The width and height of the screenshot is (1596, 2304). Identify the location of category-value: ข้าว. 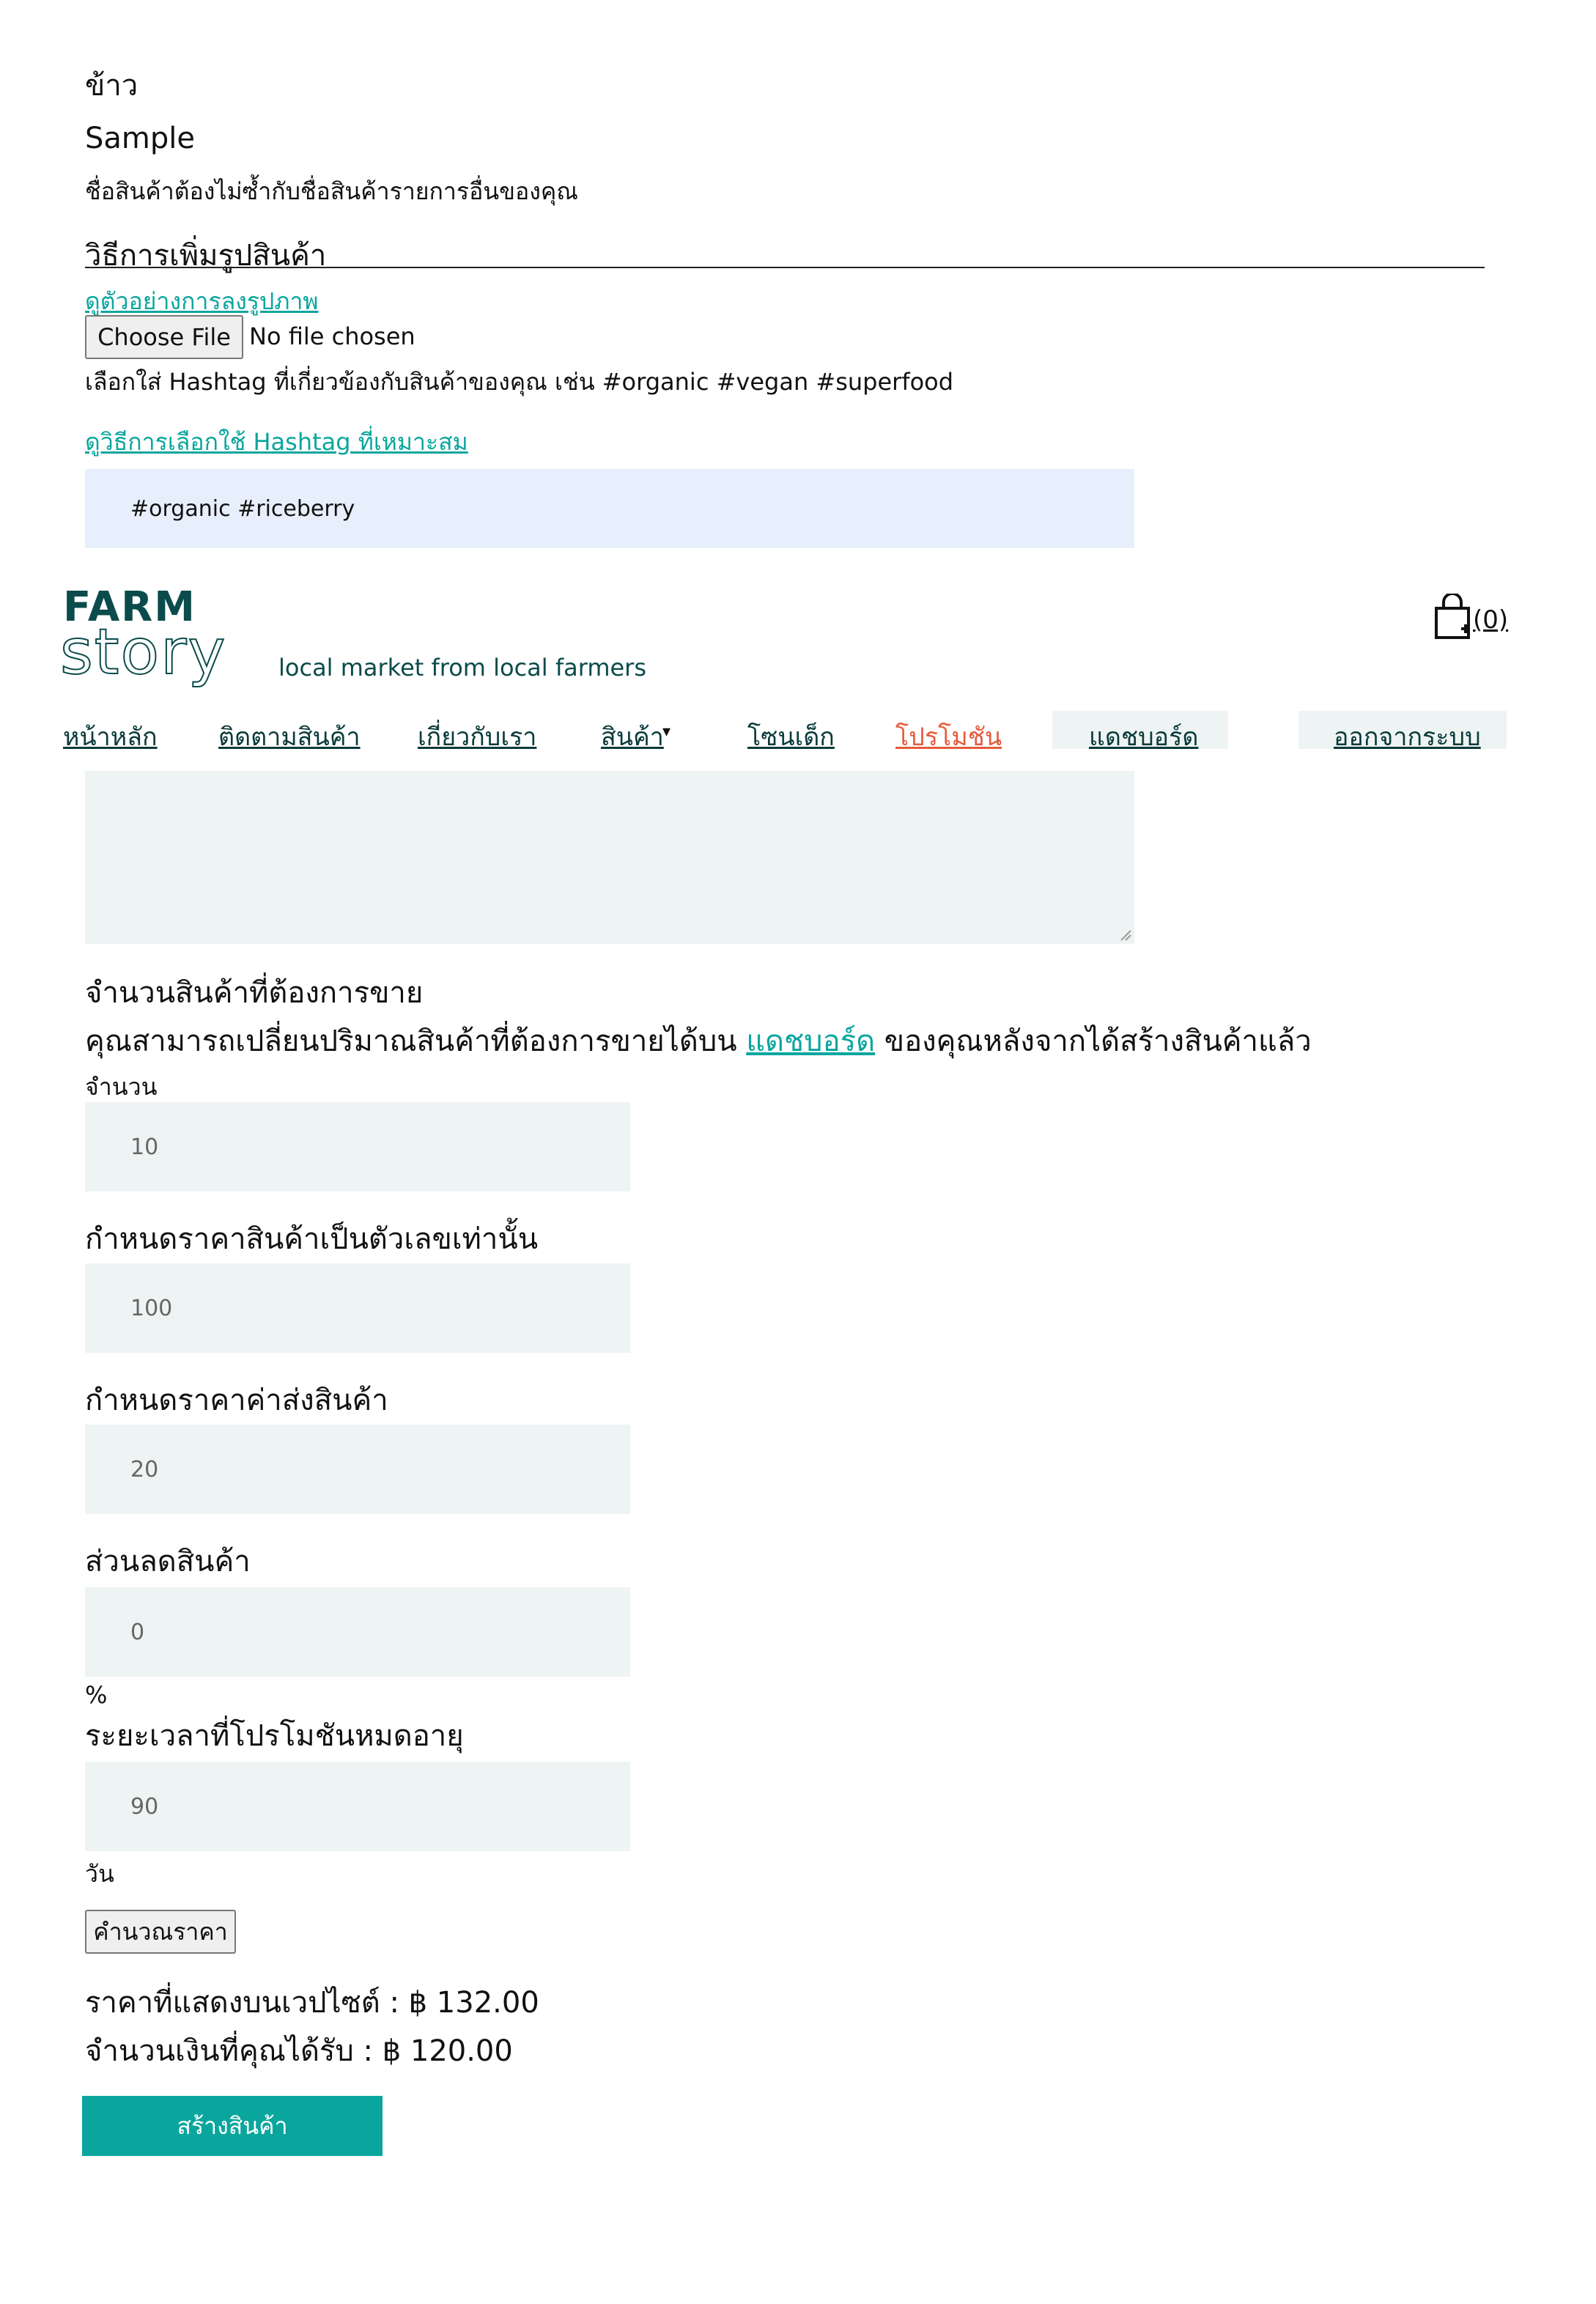
(111, 86).